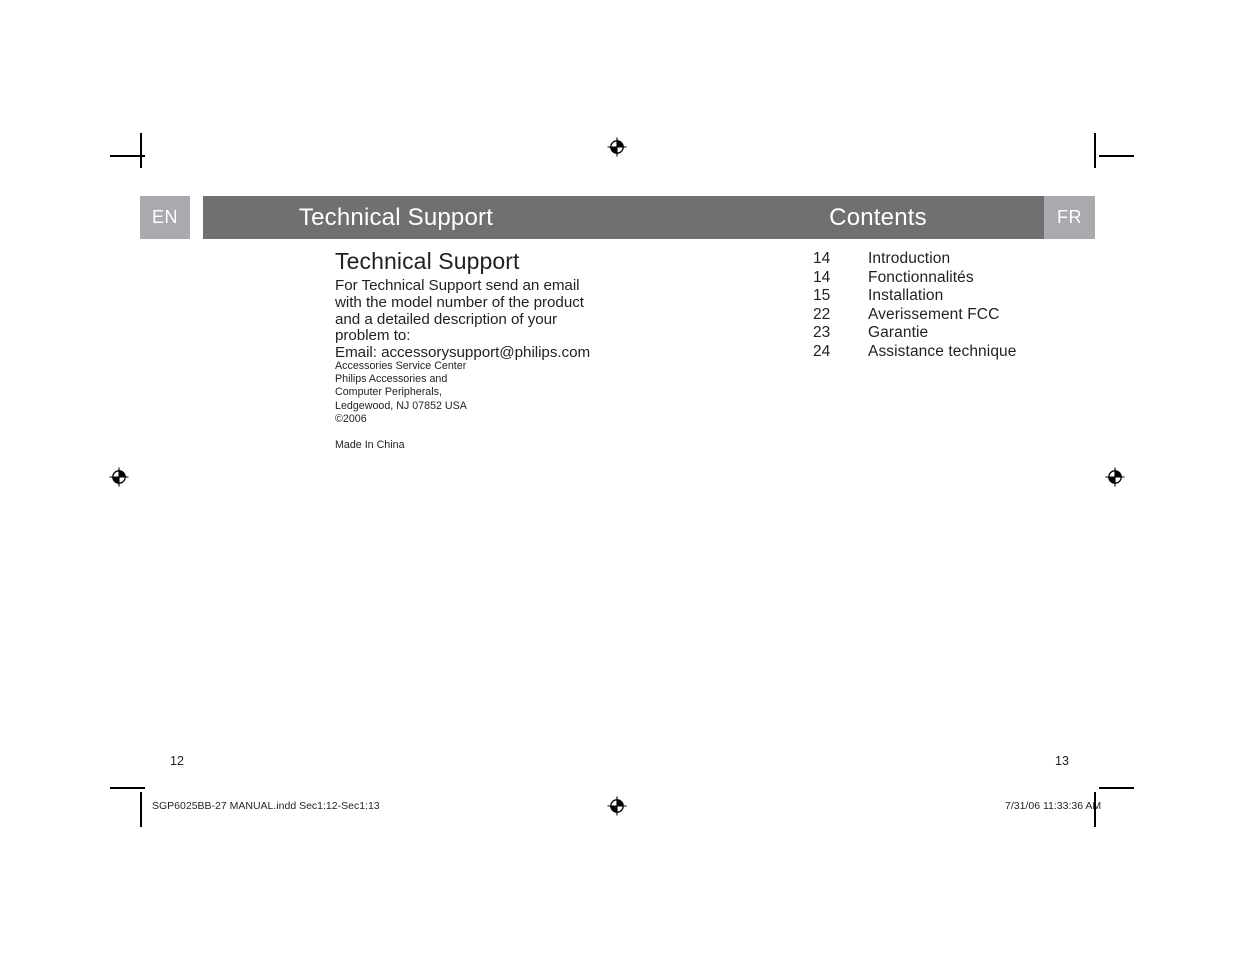  I want to click on contents-entry: 14 Introduction, so click(914, 259).